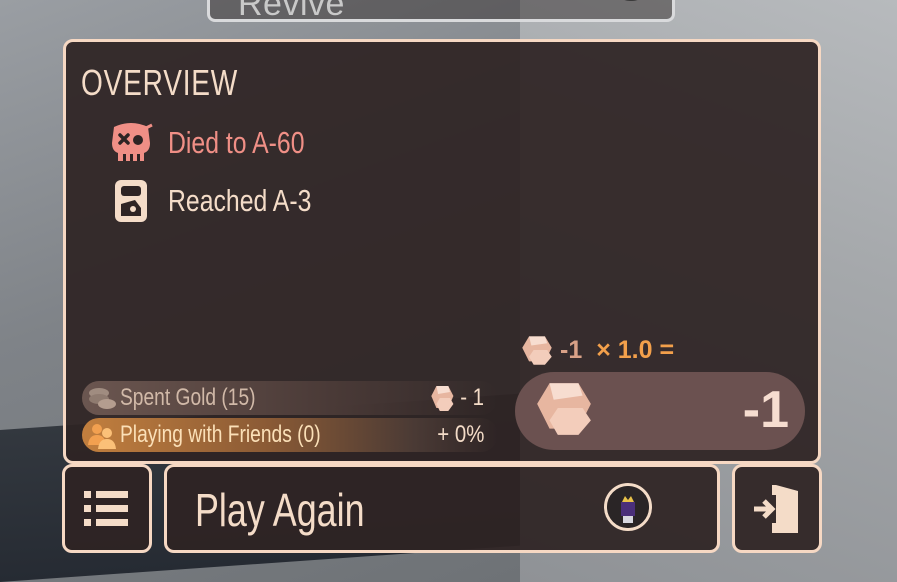  What do you see at coordinates (220, 434) in the screenshot?
I see `friends-label: Playing with Friends (0)` at bounding box center [220, 434].